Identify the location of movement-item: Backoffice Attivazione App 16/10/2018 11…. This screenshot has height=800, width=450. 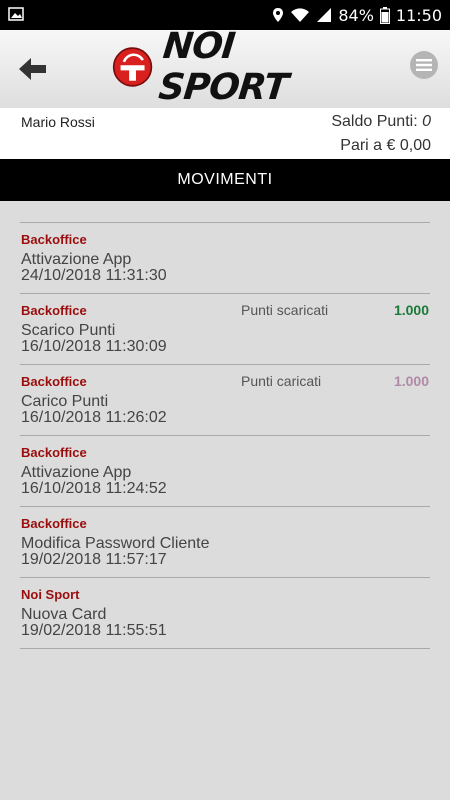
(225, 471).